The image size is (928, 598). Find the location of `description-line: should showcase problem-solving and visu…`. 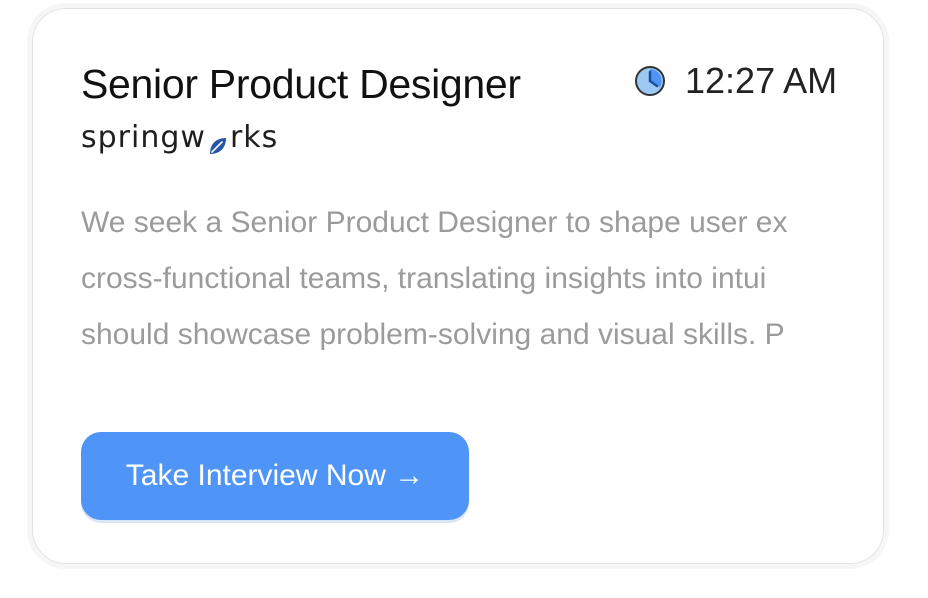

description-line: should showcase problem-solving and visu… is located at coordinates (433, 334).